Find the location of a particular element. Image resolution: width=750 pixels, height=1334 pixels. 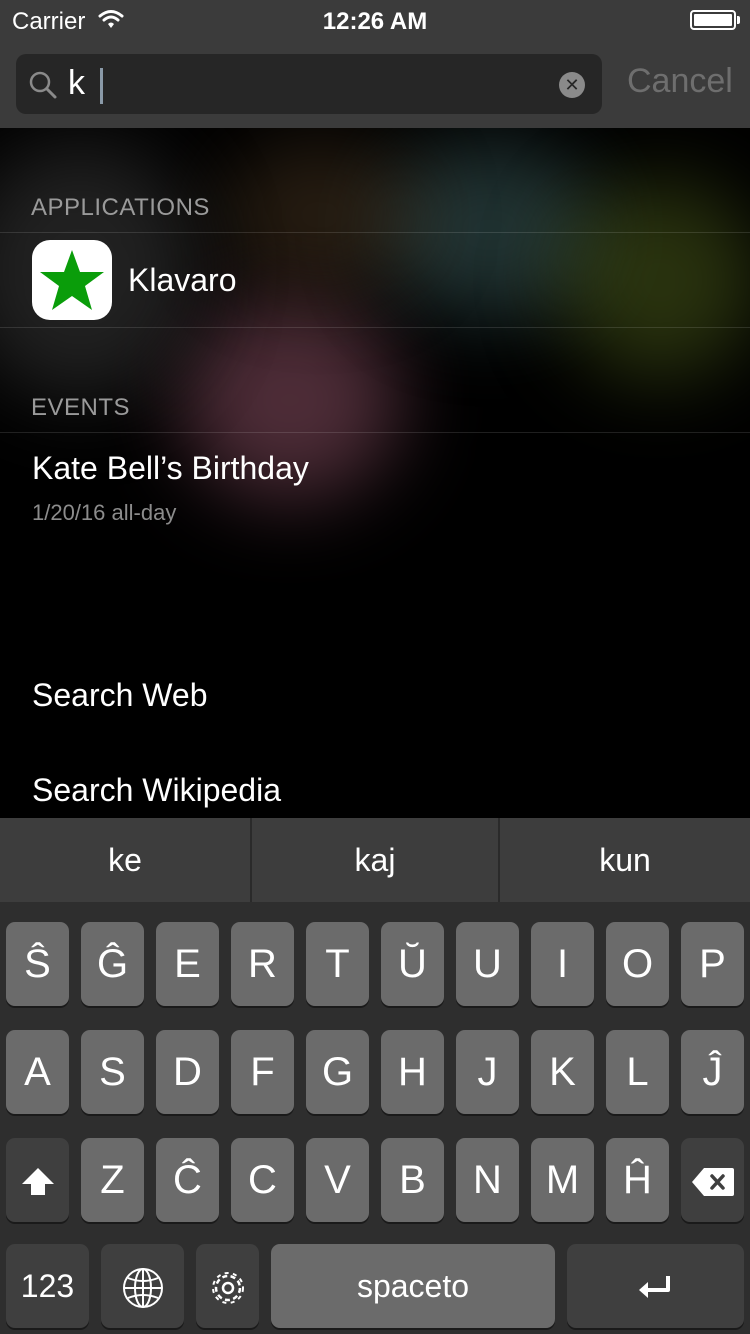

key: Ŭ is located at coordinates (412, 964).